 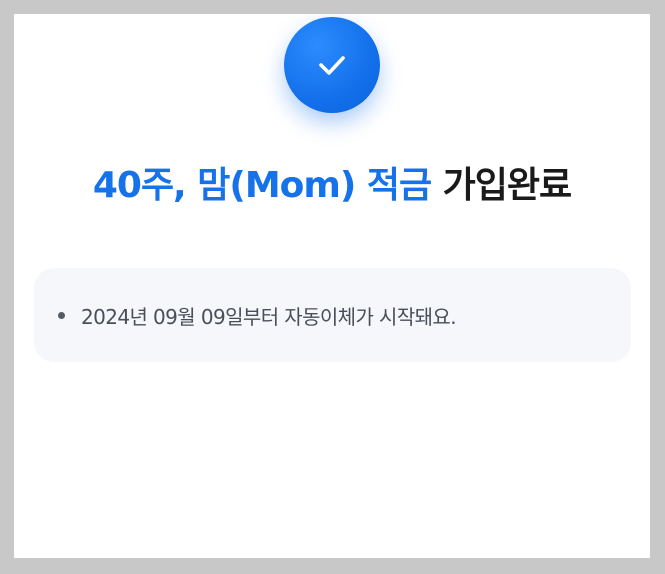 I want to click on check-icon, so click(x=332, y=65).